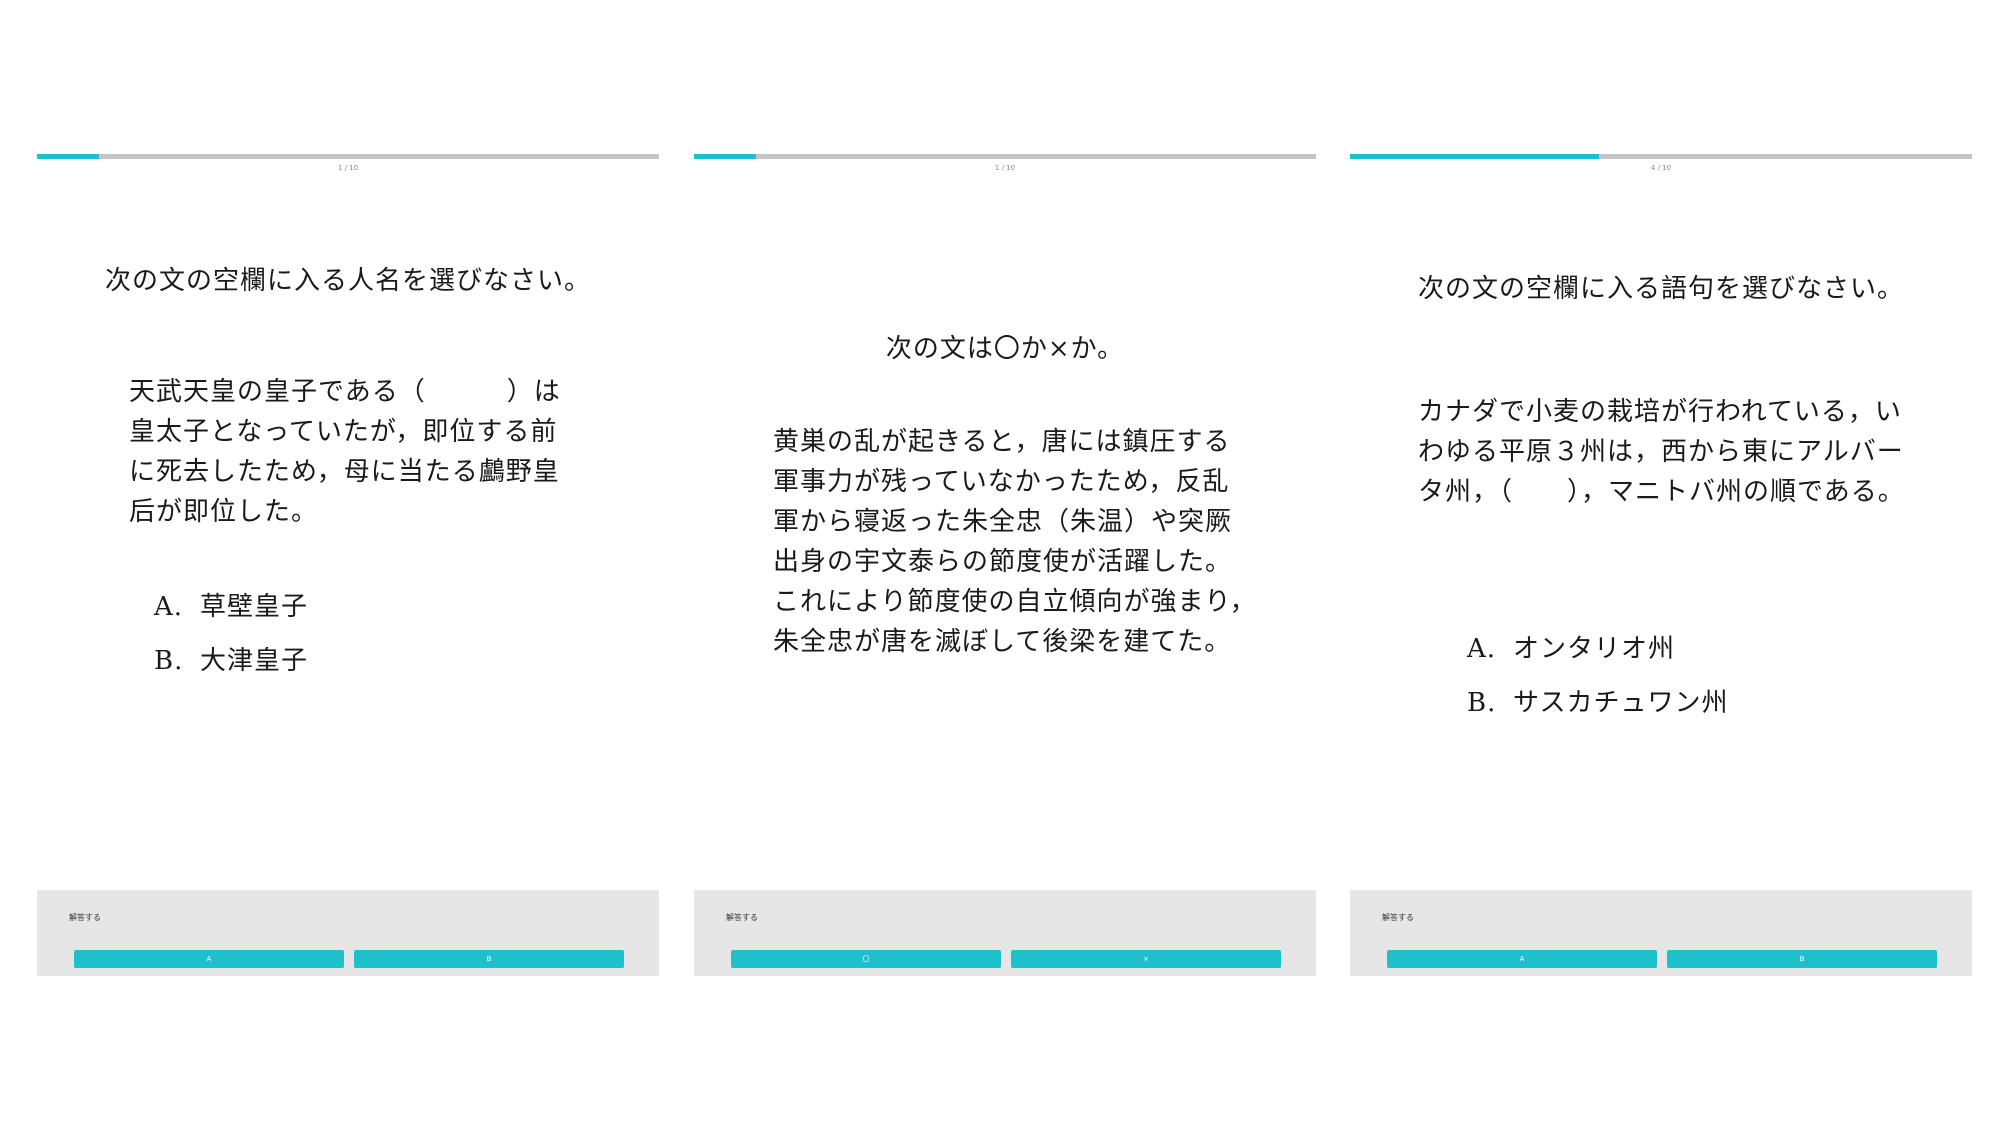 This screenshot has height=1125, width=2000. I want to click on option-a: A. オンタリオ州, so click(1597, 649).